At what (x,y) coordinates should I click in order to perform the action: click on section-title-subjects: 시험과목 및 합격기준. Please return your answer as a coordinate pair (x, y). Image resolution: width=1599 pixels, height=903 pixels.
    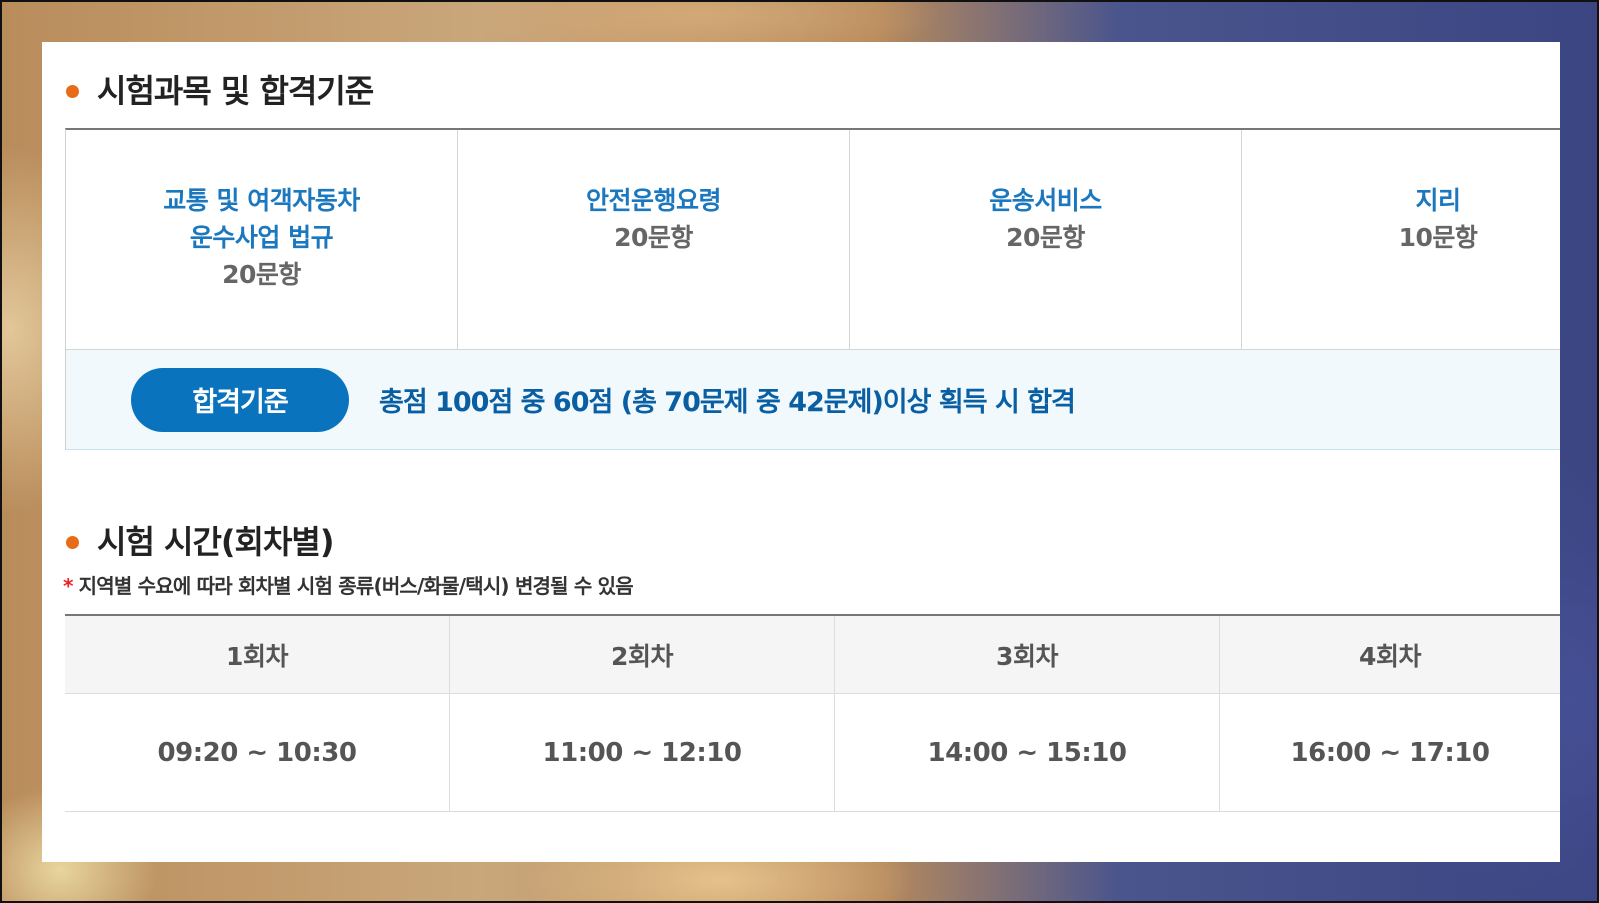
    Looking at the image, I should click on (220, 89).